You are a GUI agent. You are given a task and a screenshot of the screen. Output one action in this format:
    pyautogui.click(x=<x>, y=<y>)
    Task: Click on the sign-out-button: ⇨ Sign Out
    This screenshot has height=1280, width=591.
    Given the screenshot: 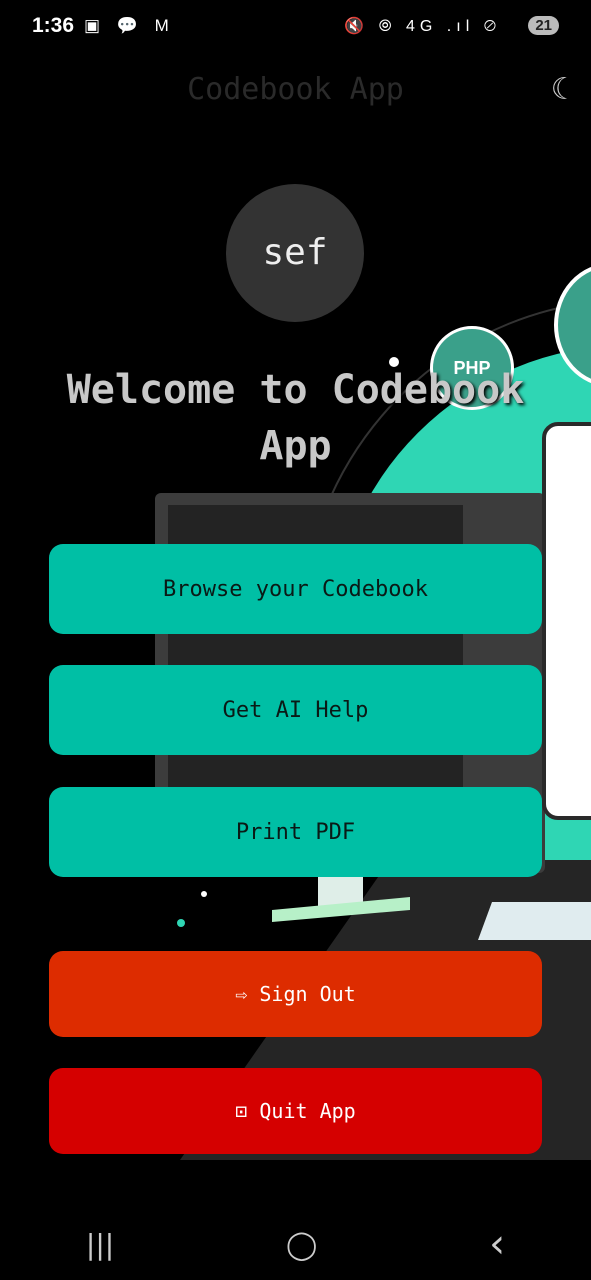 What is the action you would take?
    pyautogui.click(x=295, y=994)
    